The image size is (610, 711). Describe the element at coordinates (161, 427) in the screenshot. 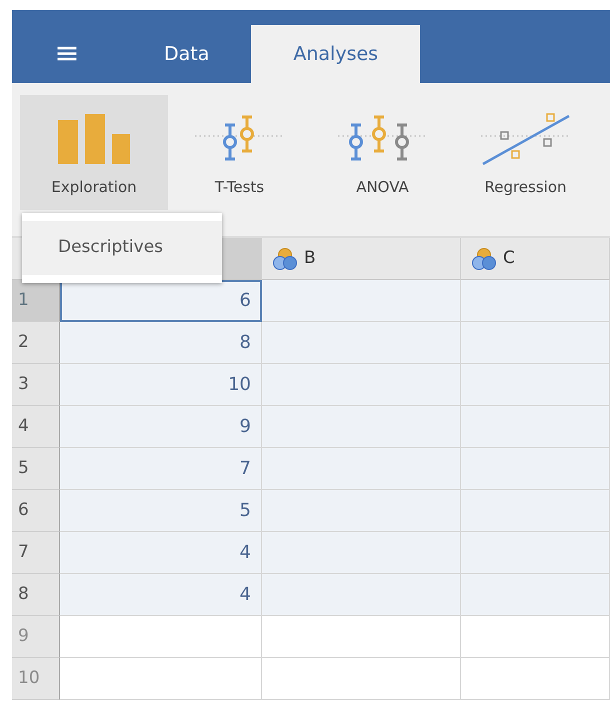

I see `table-cell: 9` at that location.